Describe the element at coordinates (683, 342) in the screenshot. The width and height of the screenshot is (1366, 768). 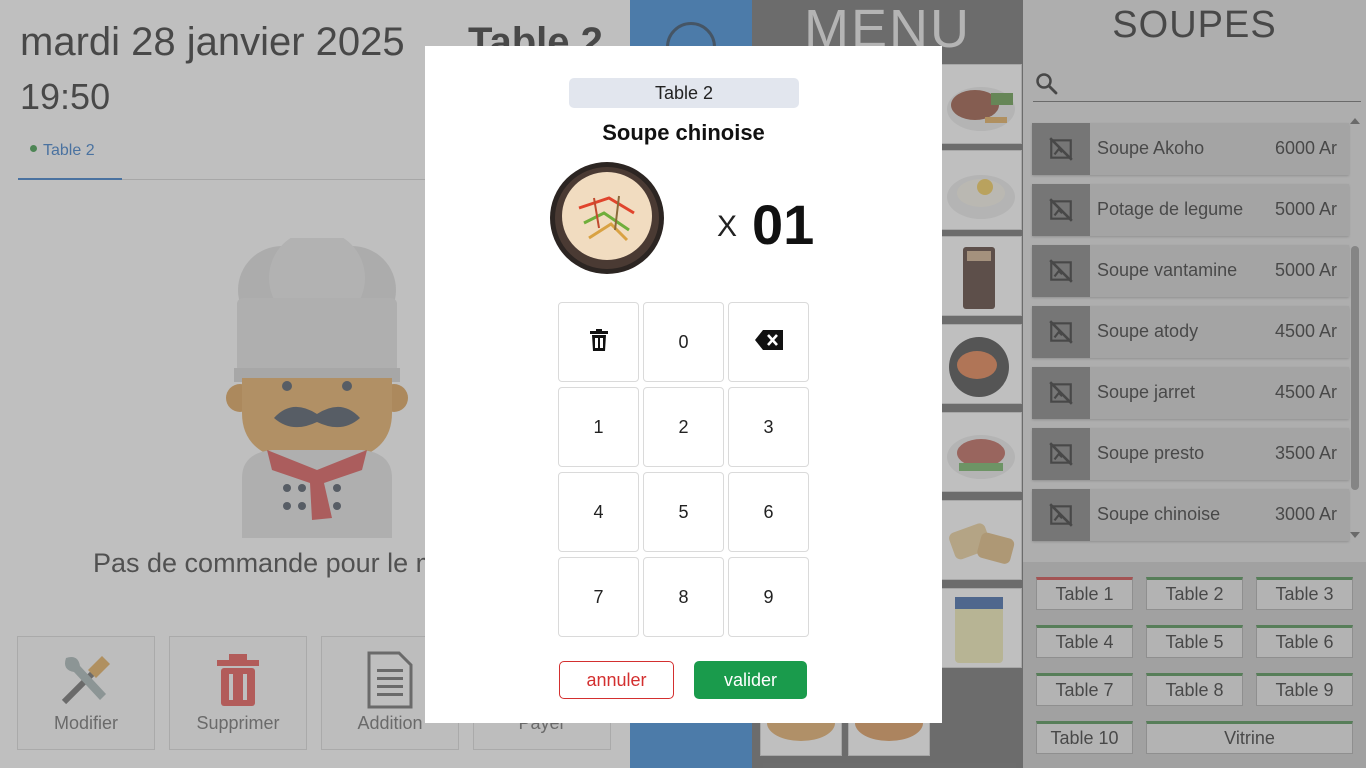
I see `key-0: 0` at that location.